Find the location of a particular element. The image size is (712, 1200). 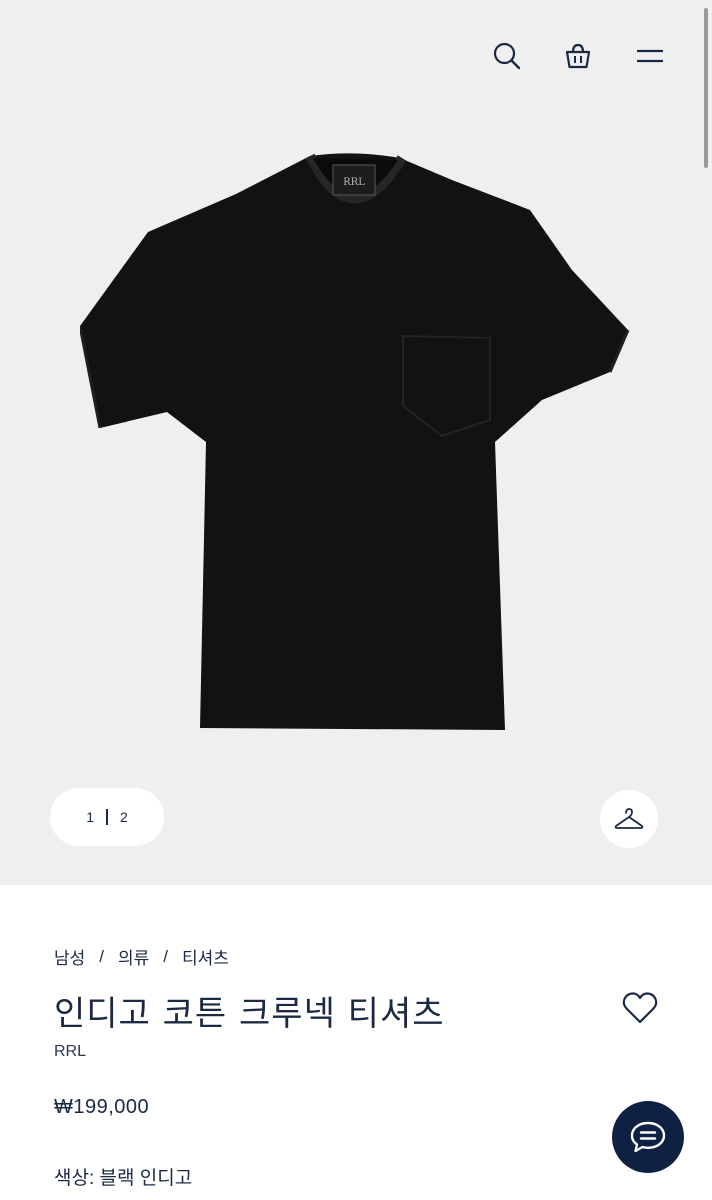

pager-current: 1 is located at coordinates (90, 817).